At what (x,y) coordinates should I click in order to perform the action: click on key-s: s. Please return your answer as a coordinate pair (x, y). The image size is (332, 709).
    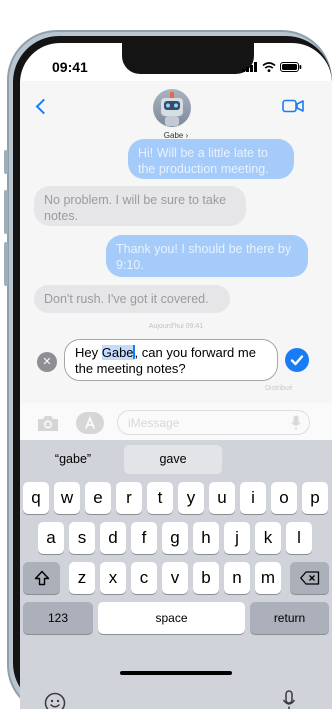
    Looking at the image, I should click on (82, 538).